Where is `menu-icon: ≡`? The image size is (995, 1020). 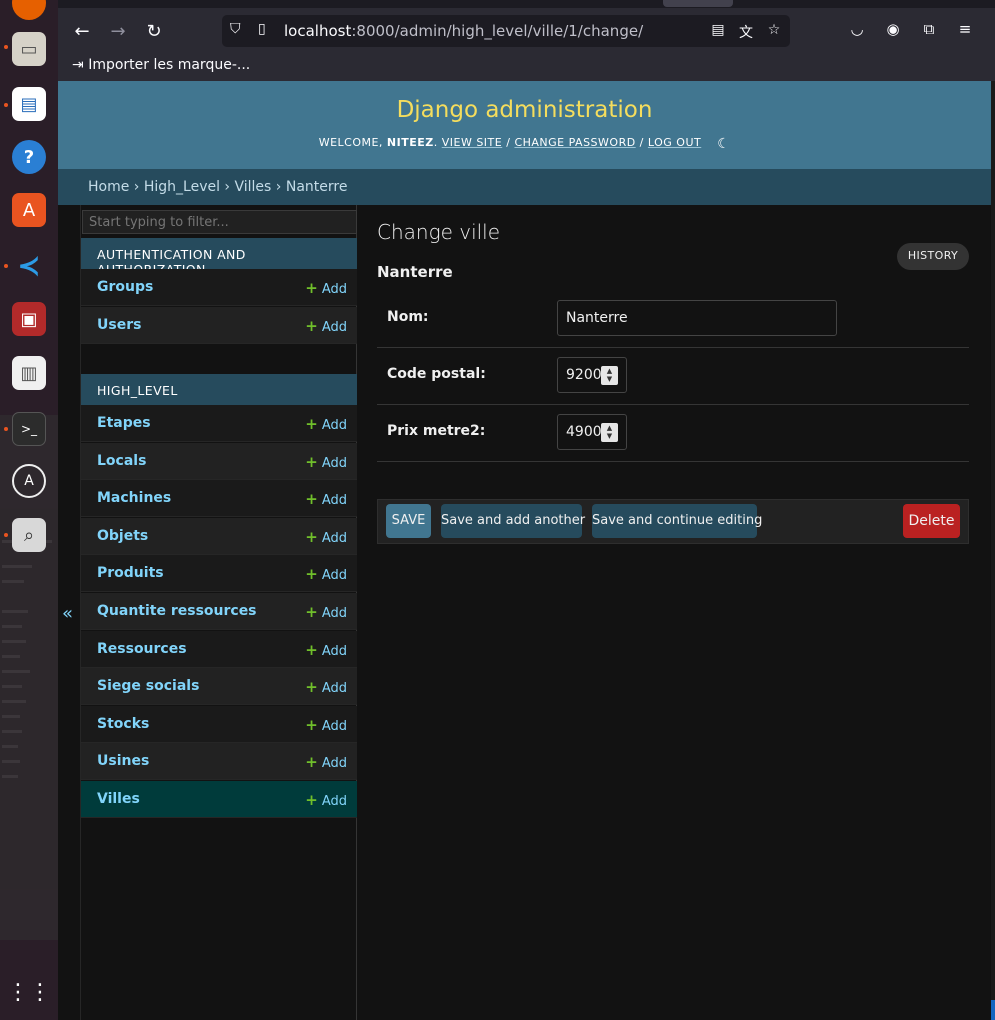 menu-icon: ≡ is located at coordinates (965, 31).